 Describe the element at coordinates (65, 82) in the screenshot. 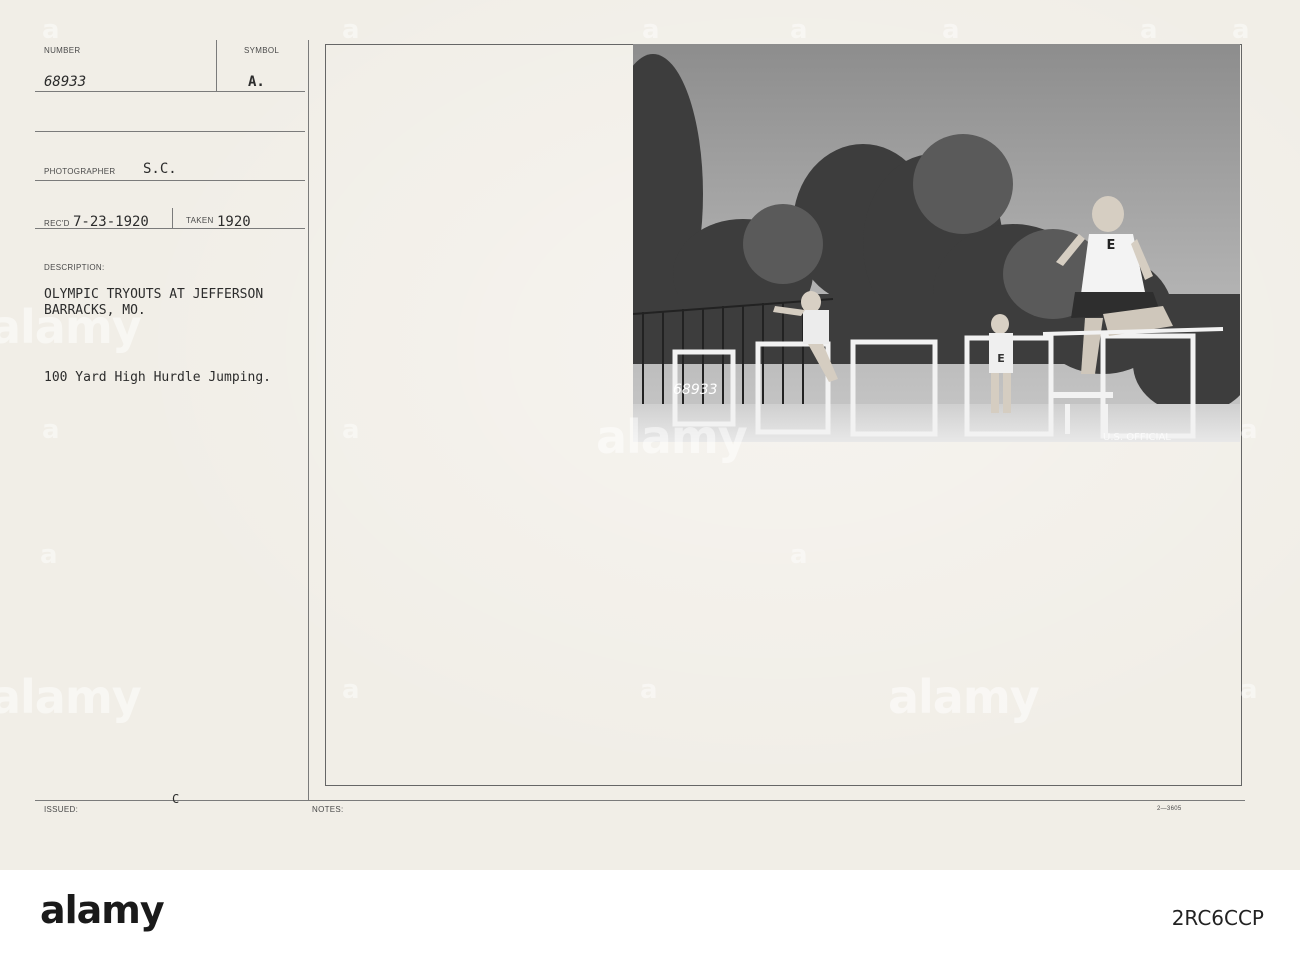

I see `record-number: 68933` at that location.